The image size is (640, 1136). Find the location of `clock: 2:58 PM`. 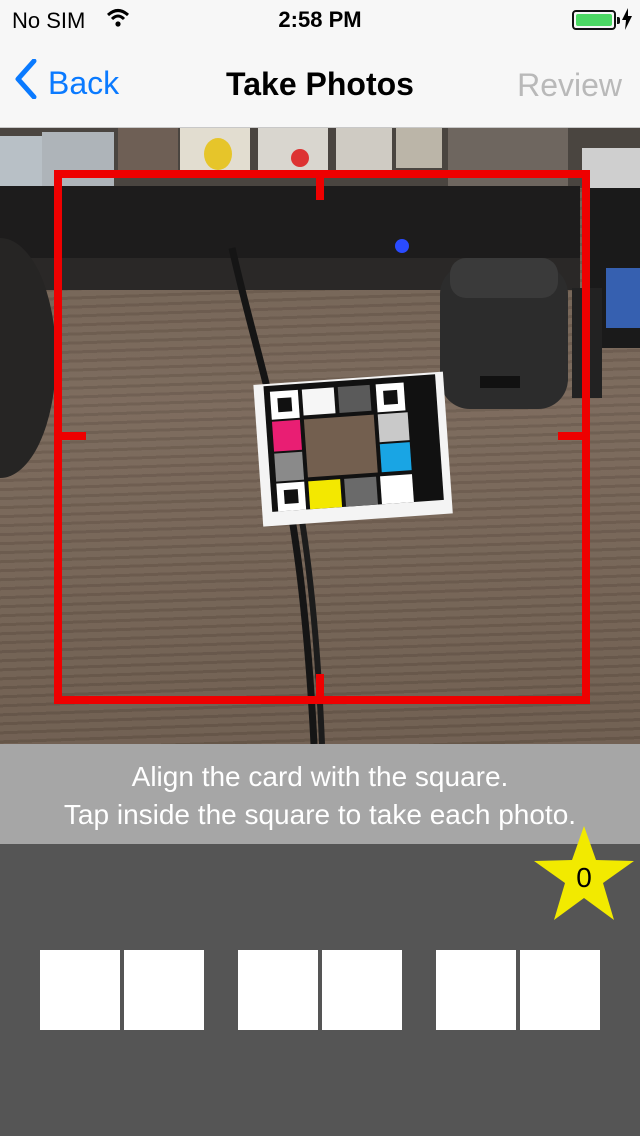

clock: 2:58 PM is located at coordinates (320, 19).